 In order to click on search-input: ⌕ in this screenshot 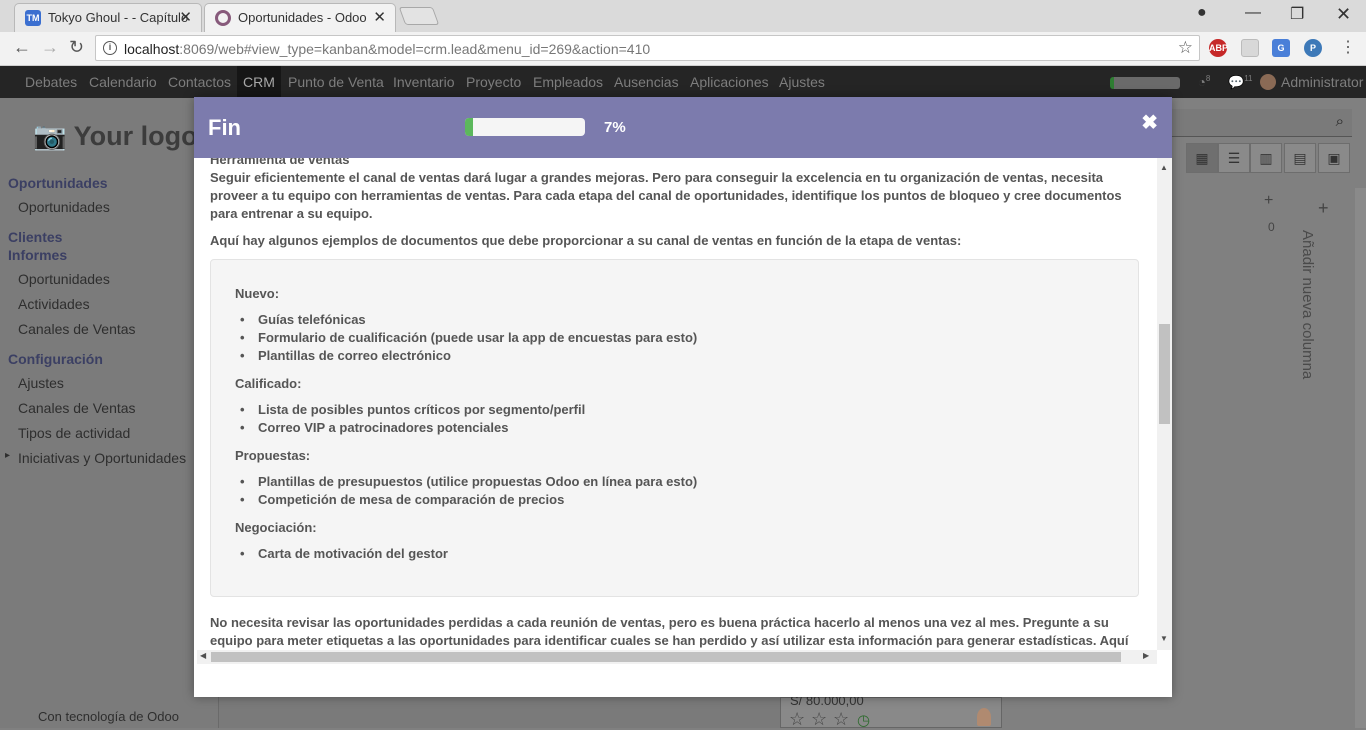, I will do `click(1262, 123)`.